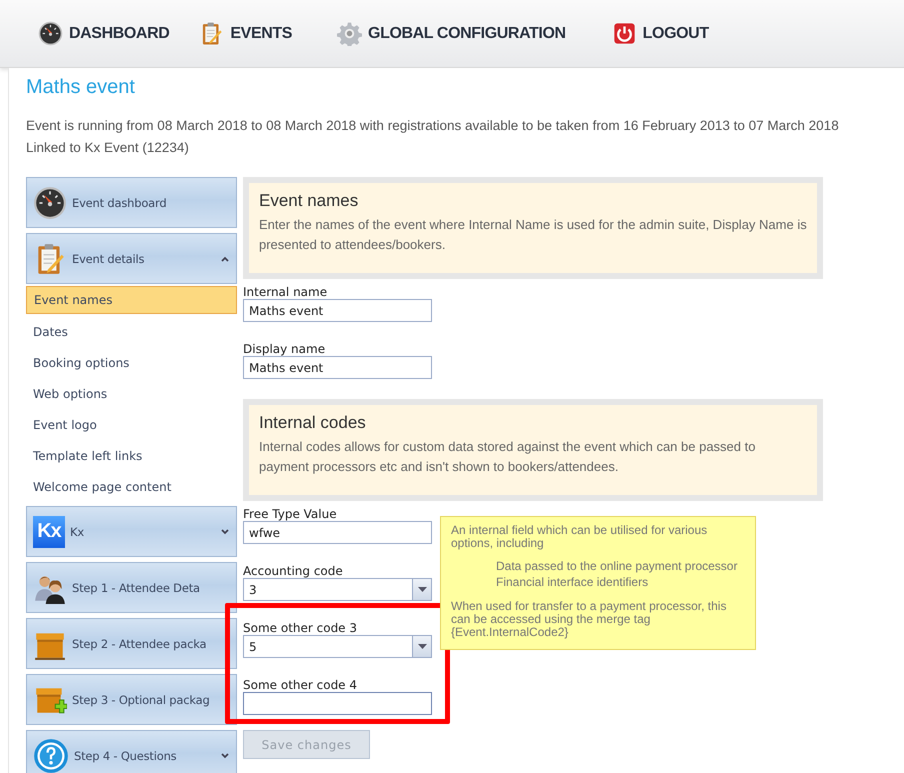 The image size is (904, 773). I want to click on nav-link: GLOBAL CONFIGURATION, so click(451, 33).